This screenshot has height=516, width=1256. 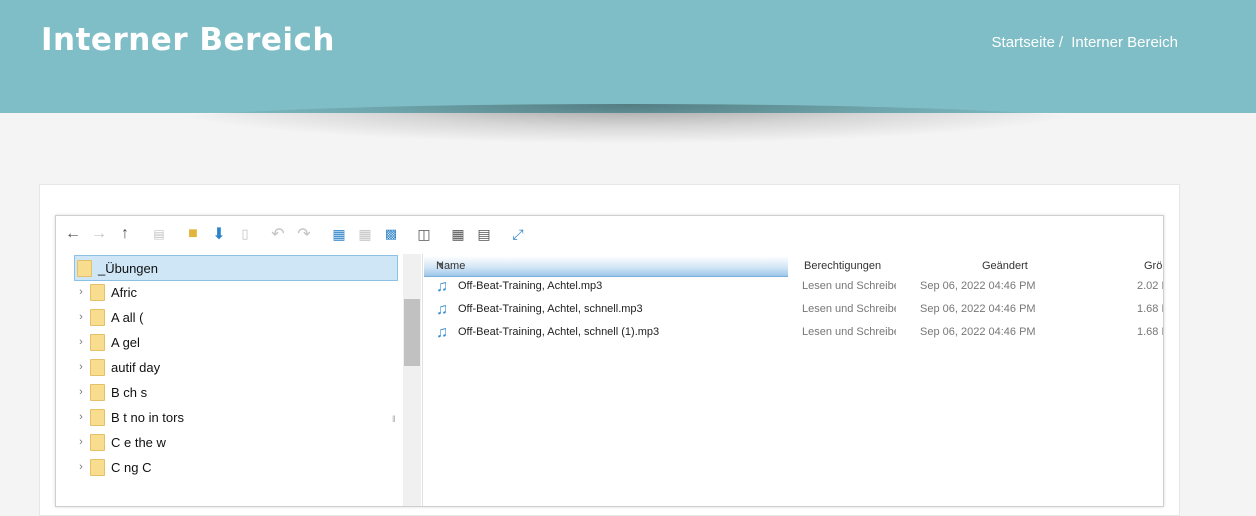 I want to click on tree-item: › autif day, so click(x=235, y=367).